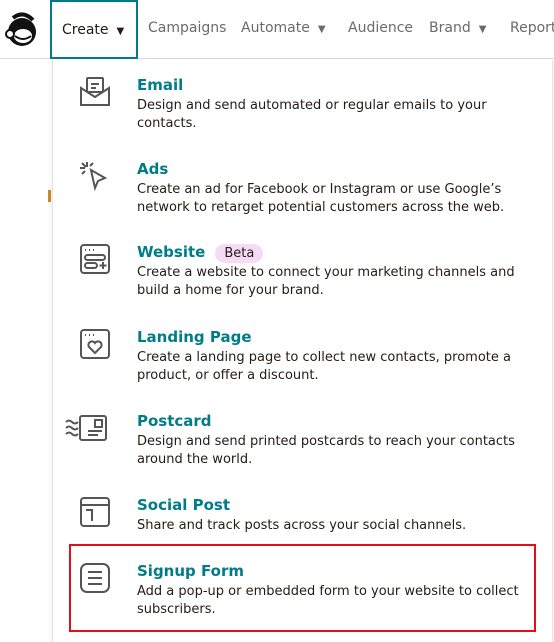  What do you see at coordinates (184, 505) in the screenshot?
I see `menu-item-title: Social Post` at bounding box center [184, 505].